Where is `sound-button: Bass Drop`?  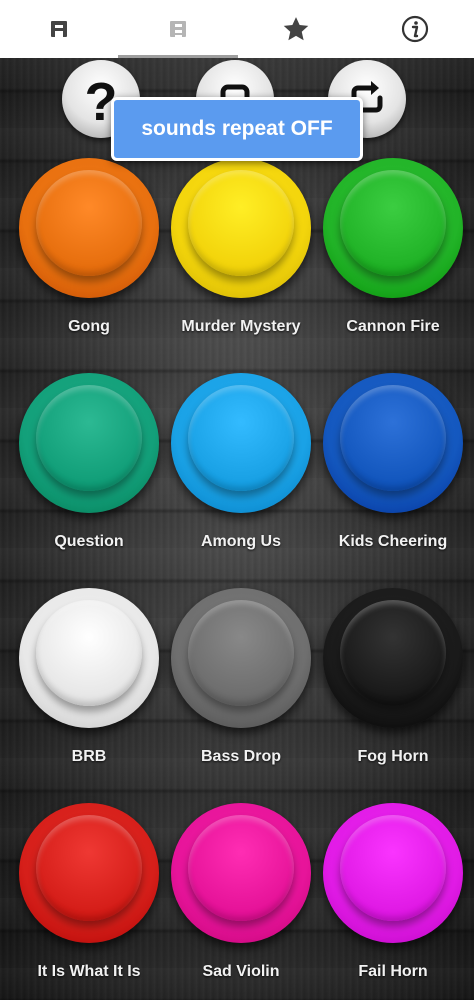 sound-button: Bass Drop is located at coordinates (241, 676).